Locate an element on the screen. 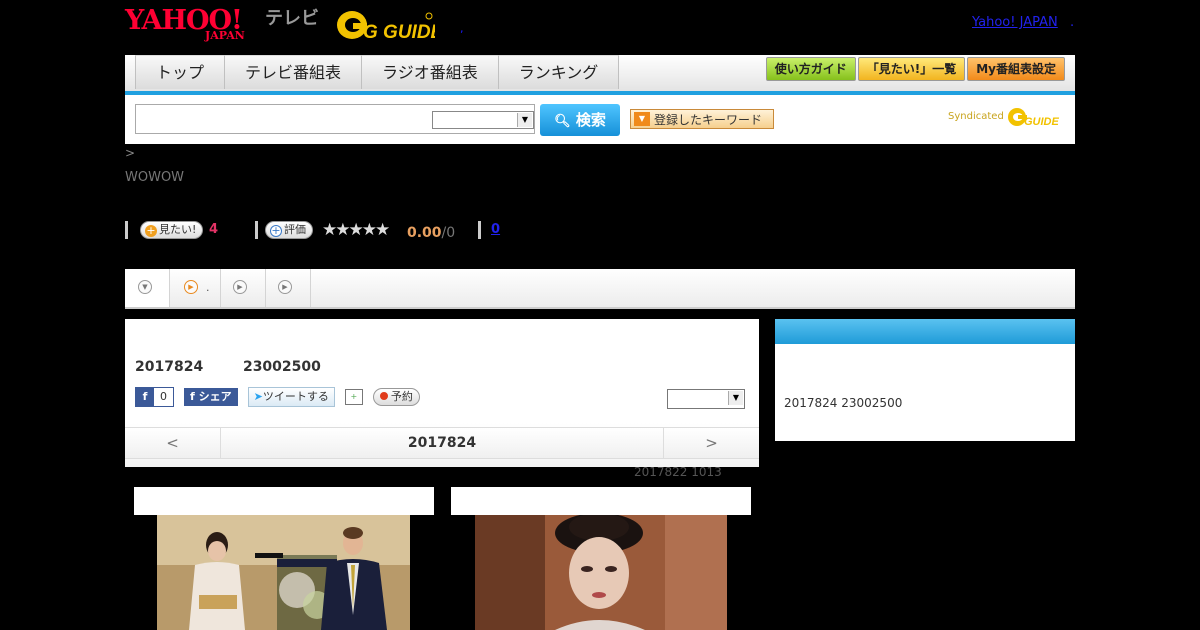 This screenshot has width=1200, height=630. side-info-panel: 2017824 23002500 is located at coordinates (925, 380).